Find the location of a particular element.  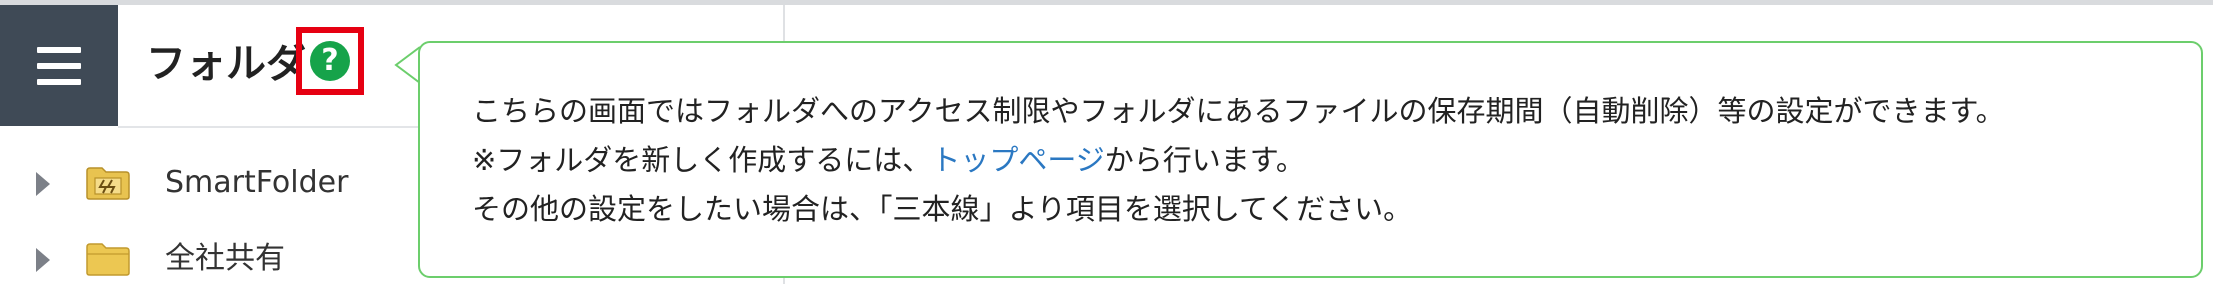

tooltip-line-2: ※フォルダを新しく作成するには、トップページから行います。 is located at coordinates (888, 160).